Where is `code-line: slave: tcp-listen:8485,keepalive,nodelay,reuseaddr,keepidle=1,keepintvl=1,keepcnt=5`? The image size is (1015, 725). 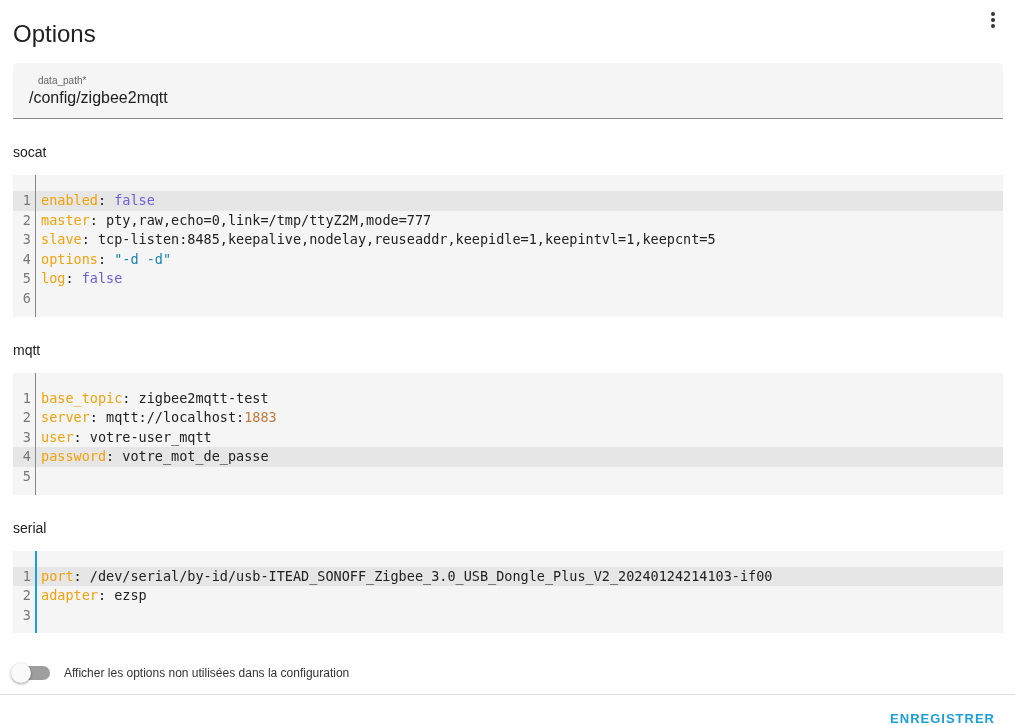 code-line: slave: tcp-listen:8485,keepalive,nodelay,reuseaddr,keepidle=1,keepintvl=1,keepcnt=5 is located at coordinates (378, 240).